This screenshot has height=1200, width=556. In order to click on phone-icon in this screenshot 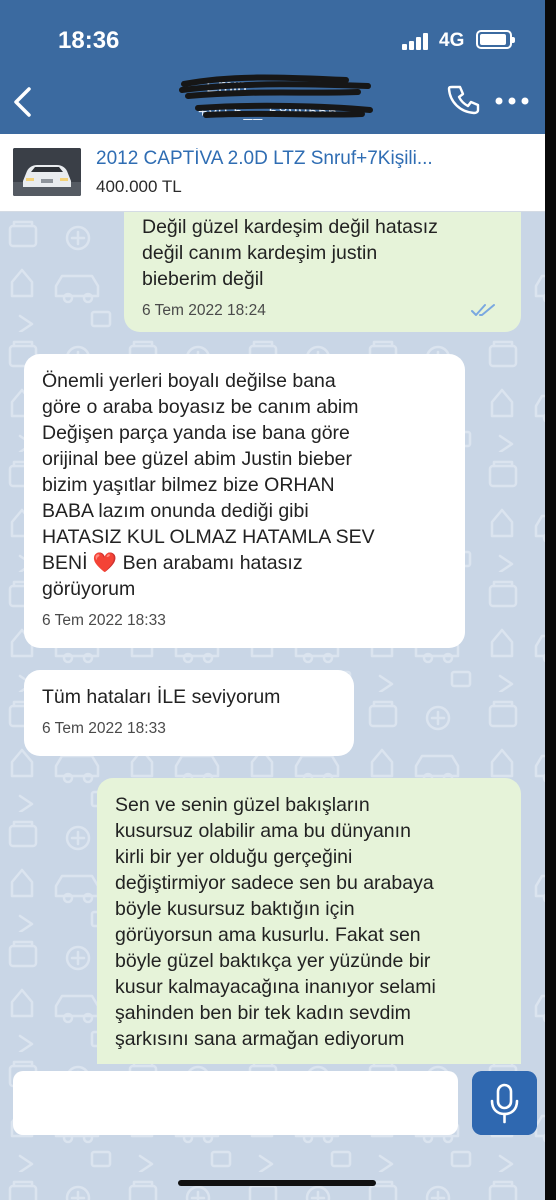, I will do `click(463, 100)`.